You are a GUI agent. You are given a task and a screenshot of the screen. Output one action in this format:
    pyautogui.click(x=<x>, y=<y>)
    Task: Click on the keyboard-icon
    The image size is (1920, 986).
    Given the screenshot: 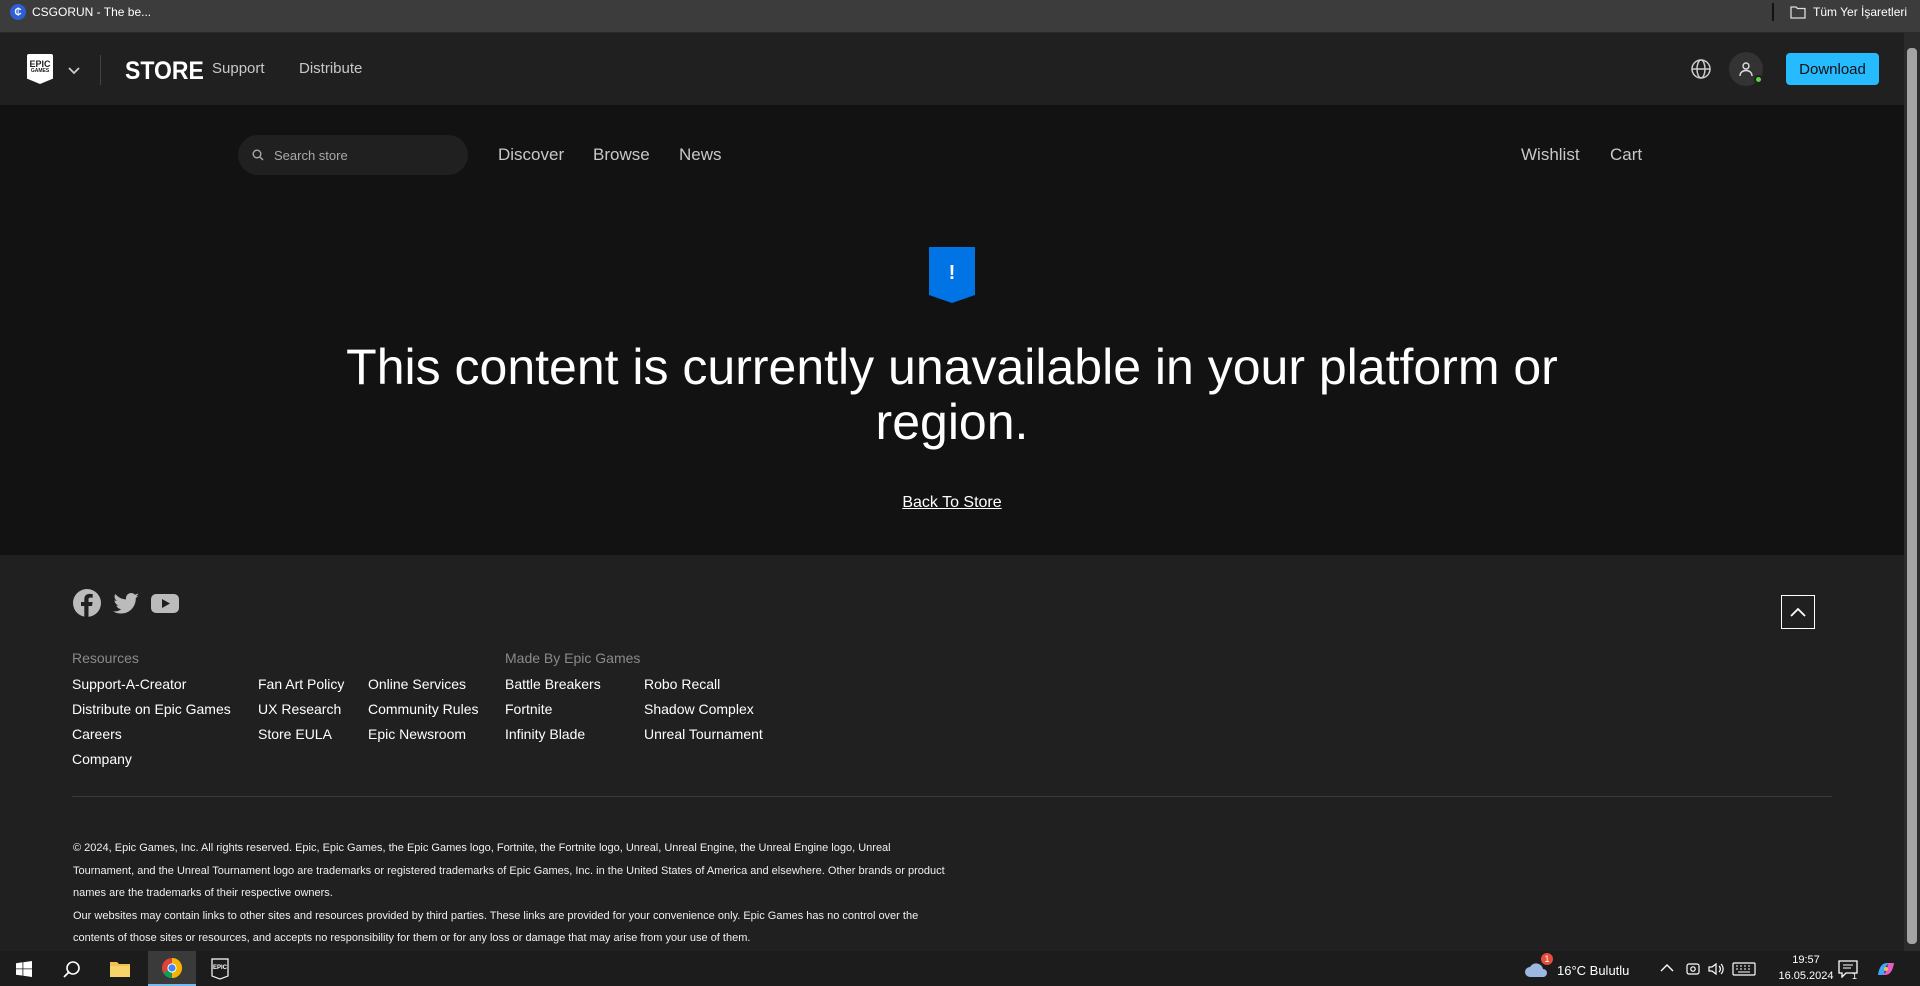 What is the action you would take?
    pyautogui.click(x=1744, y=969)
    